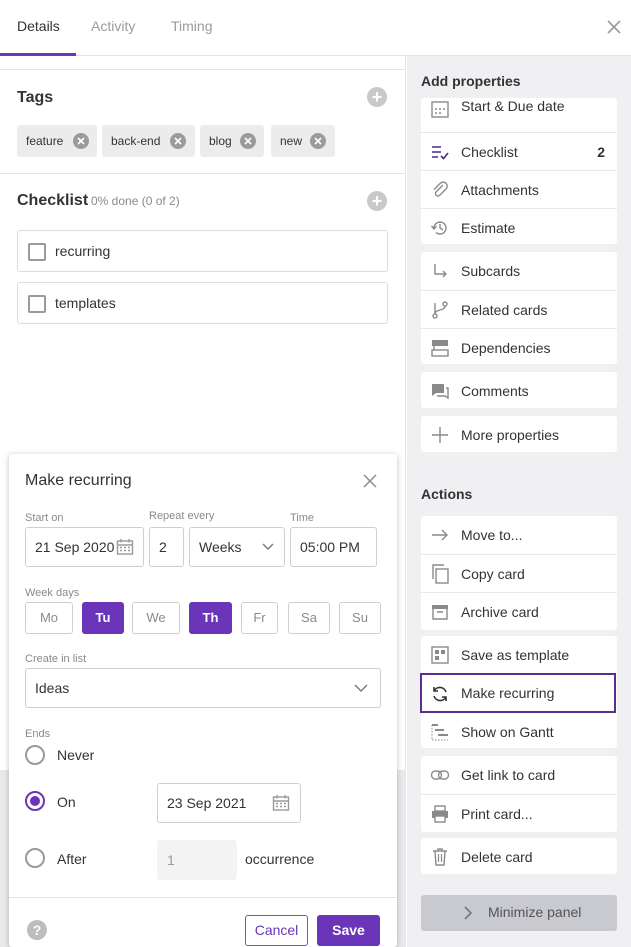 The height and width of the screenshot is (947, 631). Describe the element at coordinates (163, 547) in the screenshot. I see `repeat-number-value: 2` at that location.